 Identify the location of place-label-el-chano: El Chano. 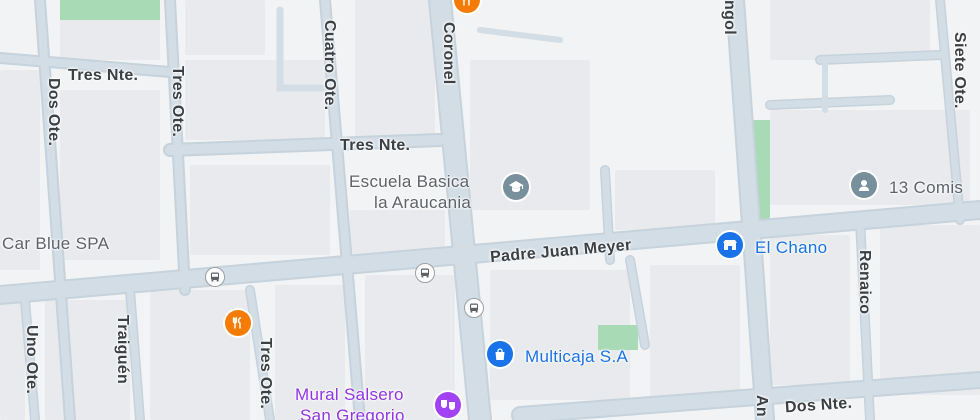
(791, 248).